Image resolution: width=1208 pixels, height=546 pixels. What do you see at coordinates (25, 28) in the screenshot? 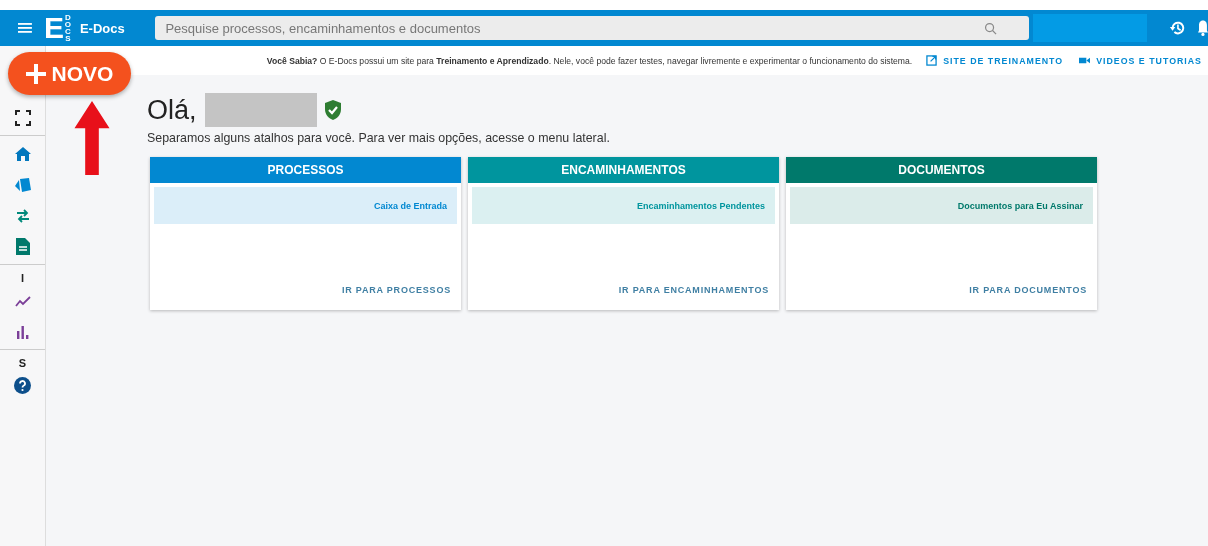
I see `menu-icon` at bounding box center [25, 28].